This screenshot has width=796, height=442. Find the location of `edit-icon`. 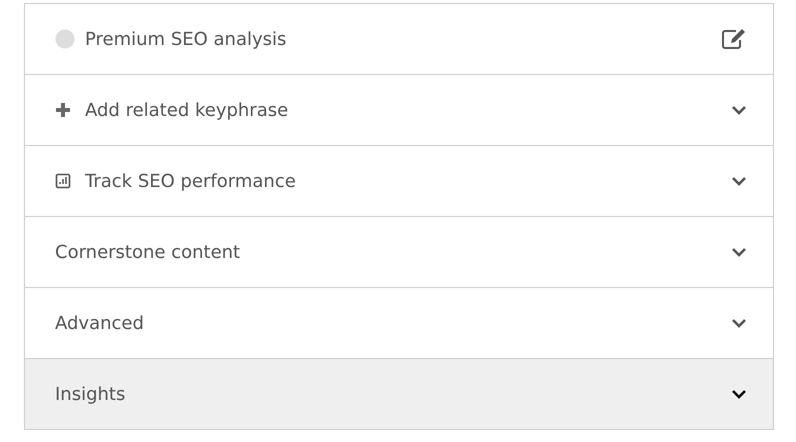

edit-icon is located at coordinates (734, 39).